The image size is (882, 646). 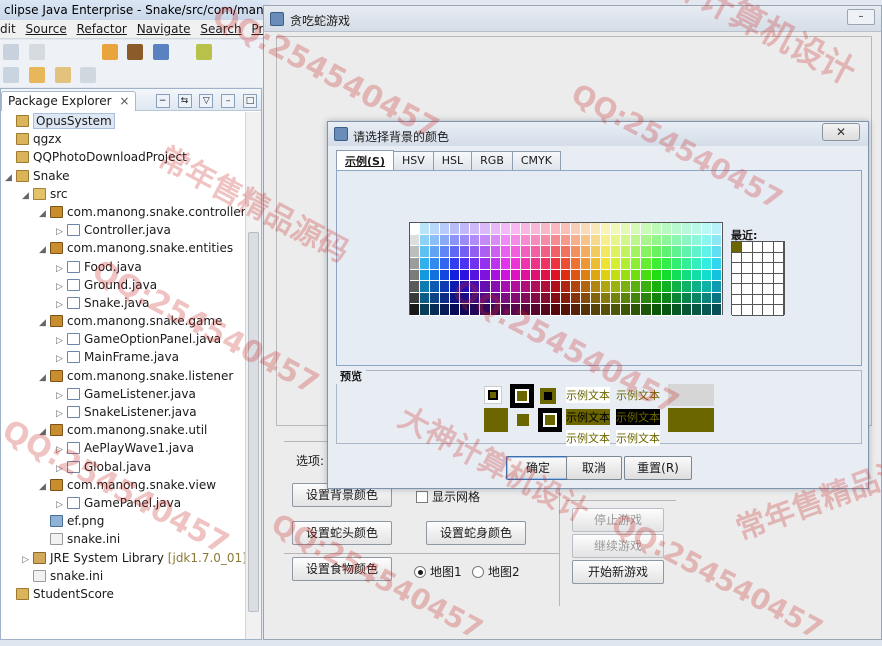 What do you see at coordinates (618, 546) in the screenshot?
I see `resume-game-button: 继续游戏` at bounding box center [618, 546].